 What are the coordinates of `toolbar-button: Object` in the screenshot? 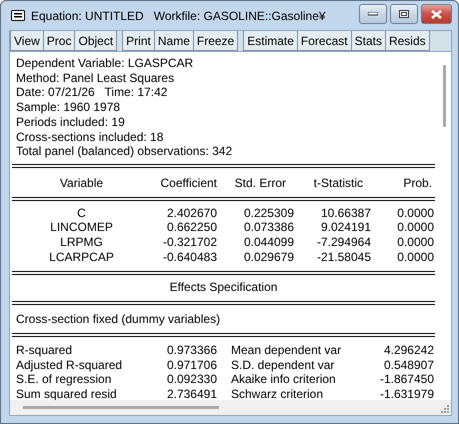 It's located at (96, 41).